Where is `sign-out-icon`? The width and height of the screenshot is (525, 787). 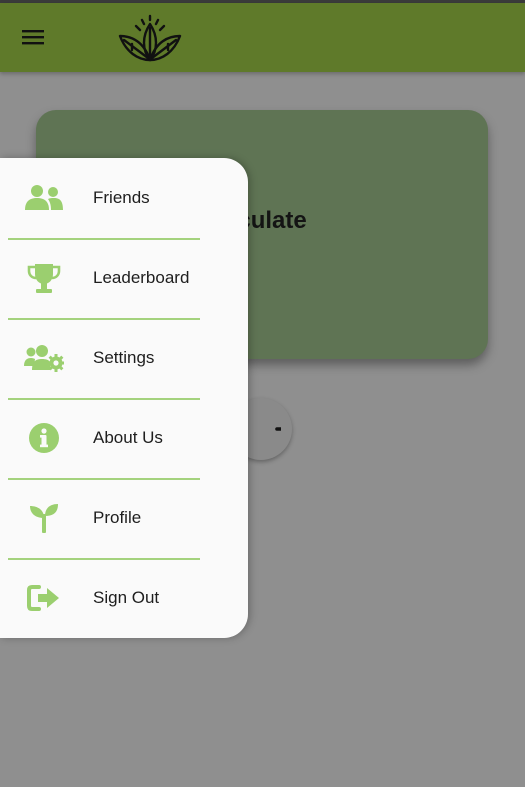
sign-out-icon is located at coordinates (44, 598).